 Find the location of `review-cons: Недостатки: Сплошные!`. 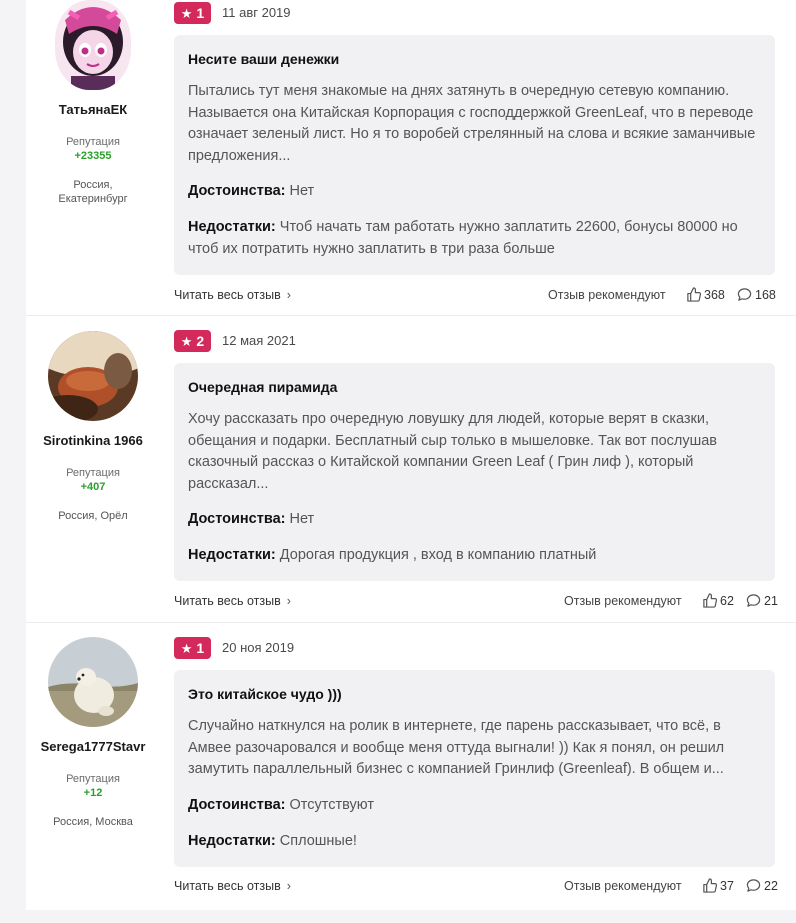

review-cons: Недостатки: Сплошные! is located at coordinates (475, 842).